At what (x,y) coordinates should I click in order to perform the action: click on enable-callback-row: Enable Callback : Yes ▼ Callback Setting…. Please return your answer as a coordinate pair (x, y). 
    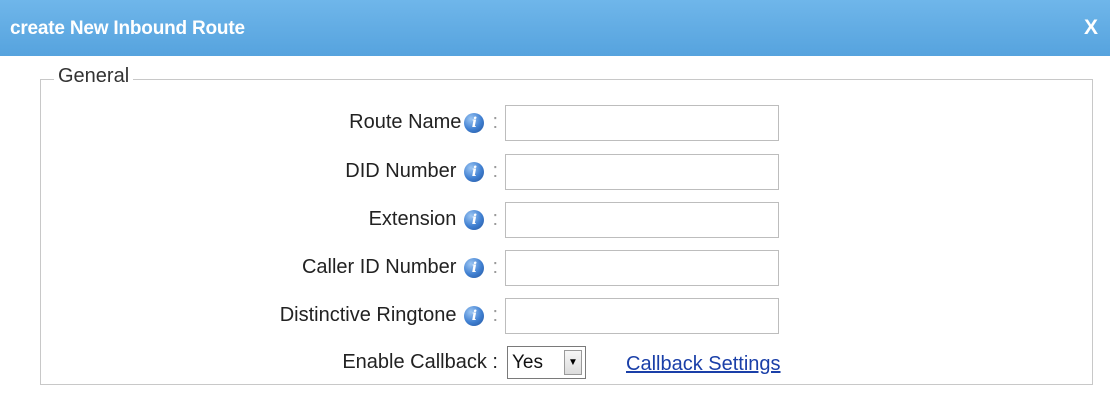
    Looking at the image, I should click on (555, 363).